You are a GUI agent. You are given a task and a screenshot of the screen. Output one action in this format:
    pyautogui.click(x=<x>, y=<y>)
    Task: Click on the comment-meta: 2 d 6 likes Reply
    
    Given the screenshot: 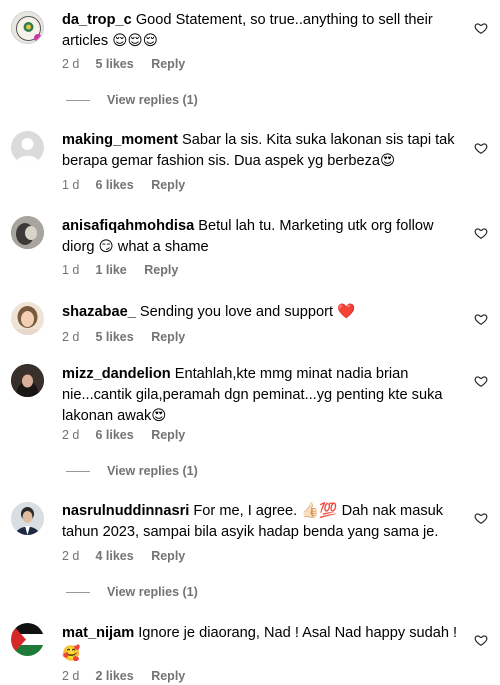 What is the action you would take?
    pyautogui.click(x=123, y=435)
    